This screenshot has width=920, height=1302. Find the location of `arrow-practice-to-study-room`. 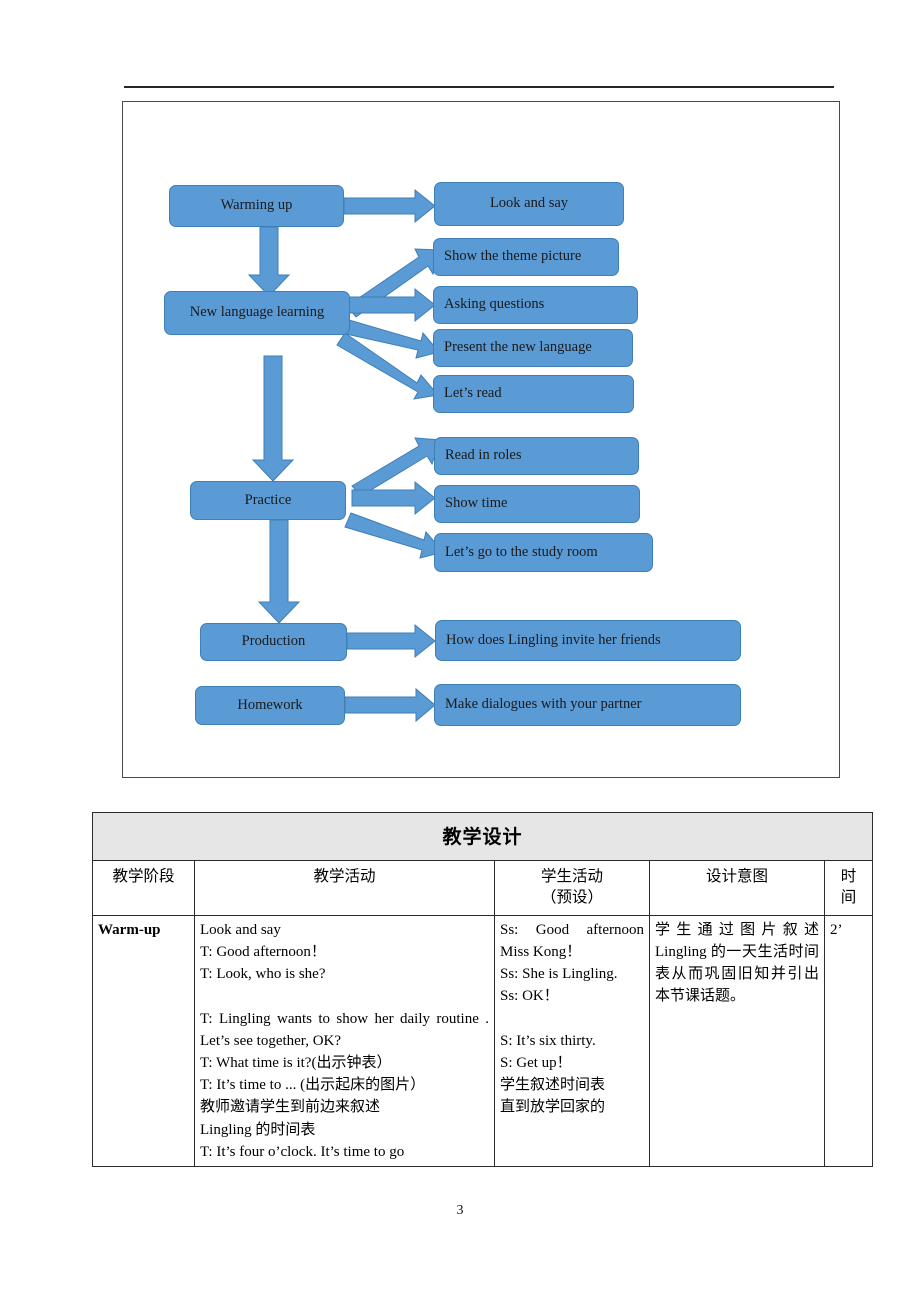

arrow-practice-to-study-room is located at coordinates (394, 535).